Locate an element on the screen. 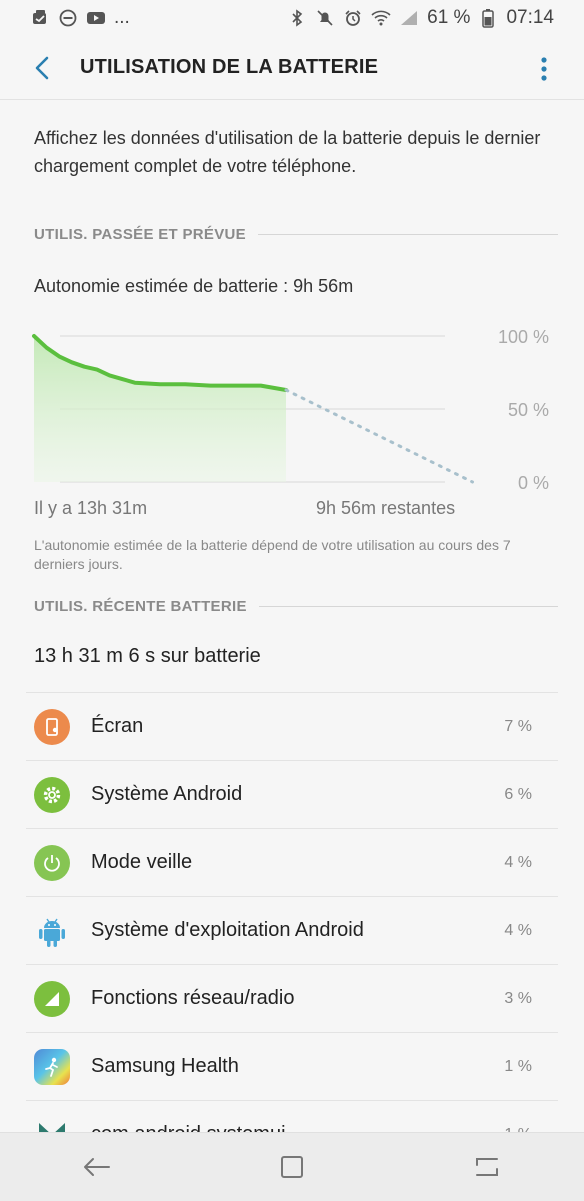 This screenshot has height=1201, width=584. chevron-left-icon is located at coordinates (42, 67).